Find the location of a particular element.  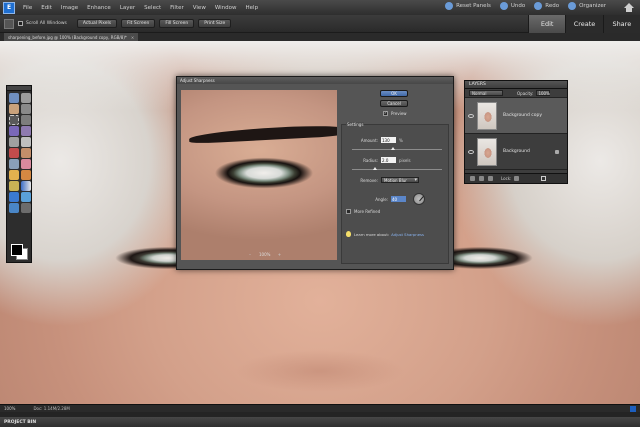

clone-stamp-tool-icon is located at coordinates (14, 164).